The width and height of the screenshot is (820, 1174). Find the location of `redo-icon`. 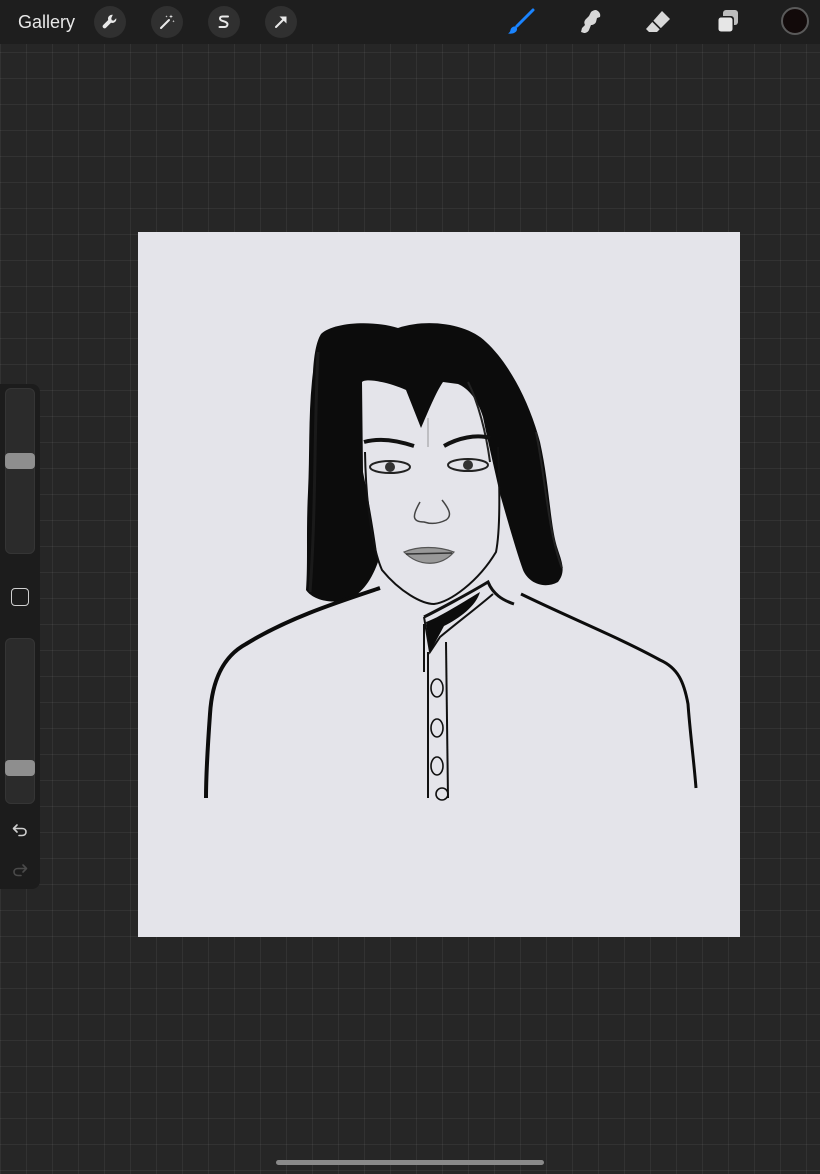

redo-icon is located at coordinates (20, 870).